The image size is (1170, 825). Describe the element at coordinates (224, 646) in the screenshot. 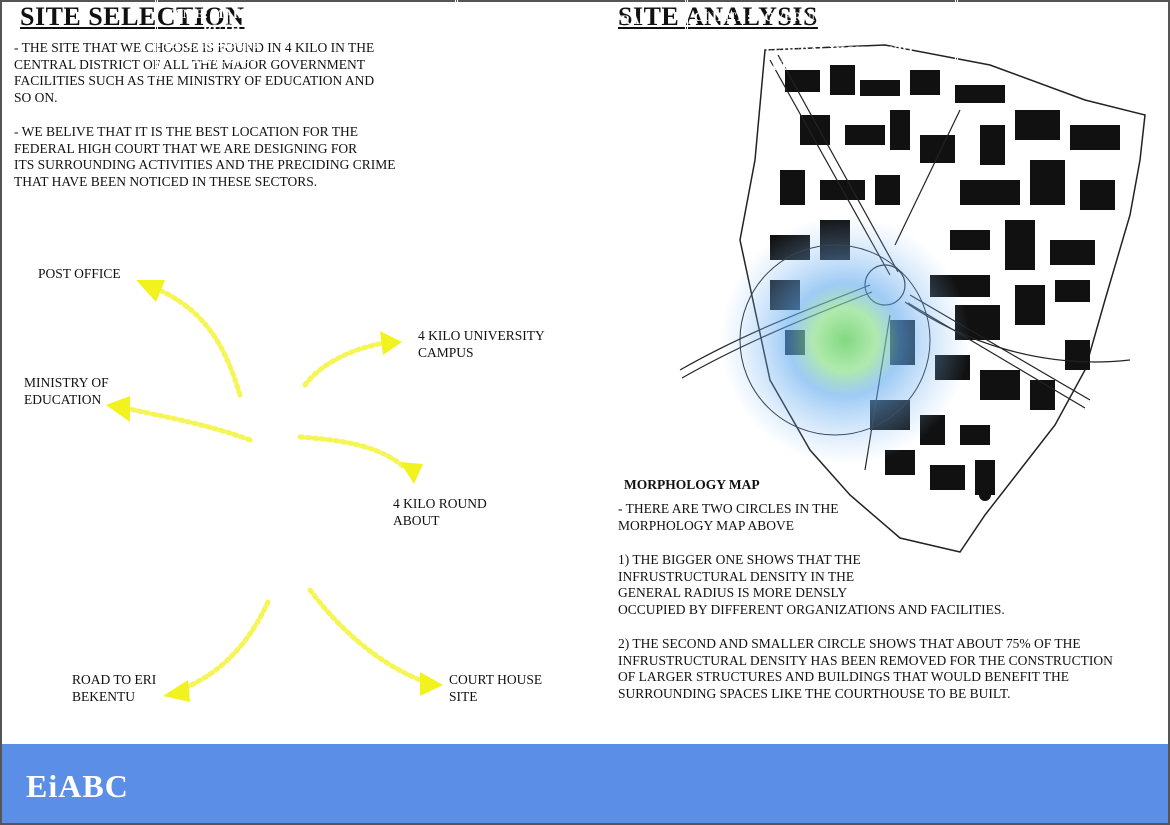

I see `arrow-road` at that location.